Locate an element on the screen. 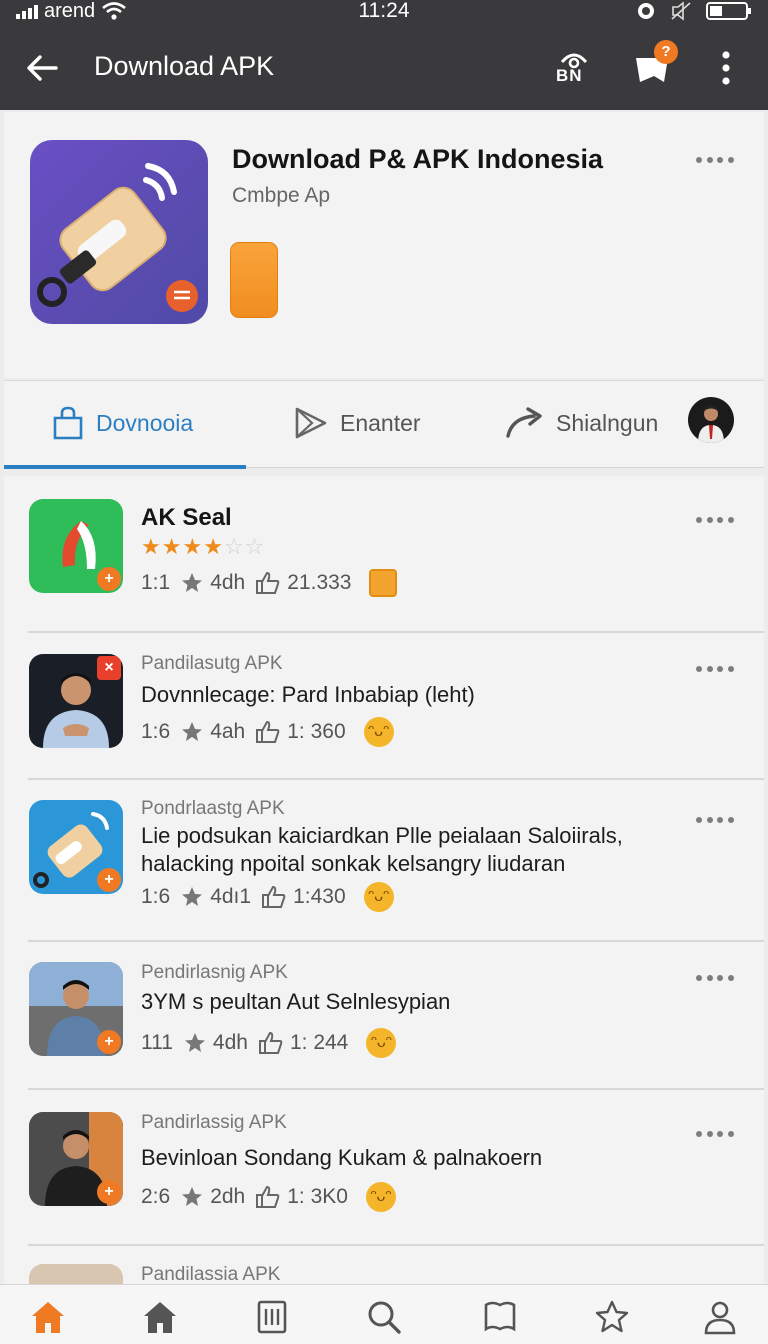 The height and width of the screenshot is (1344, 768). item-category: Pandilassia APK is located at coordinates (211, 1274).